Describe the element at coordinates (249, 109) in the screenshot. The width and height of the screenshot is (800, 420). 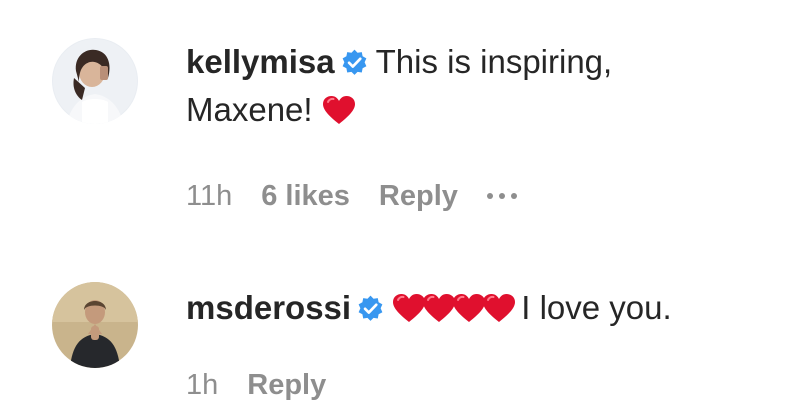
I see `comment-text-continued: Maxene!` at that location.